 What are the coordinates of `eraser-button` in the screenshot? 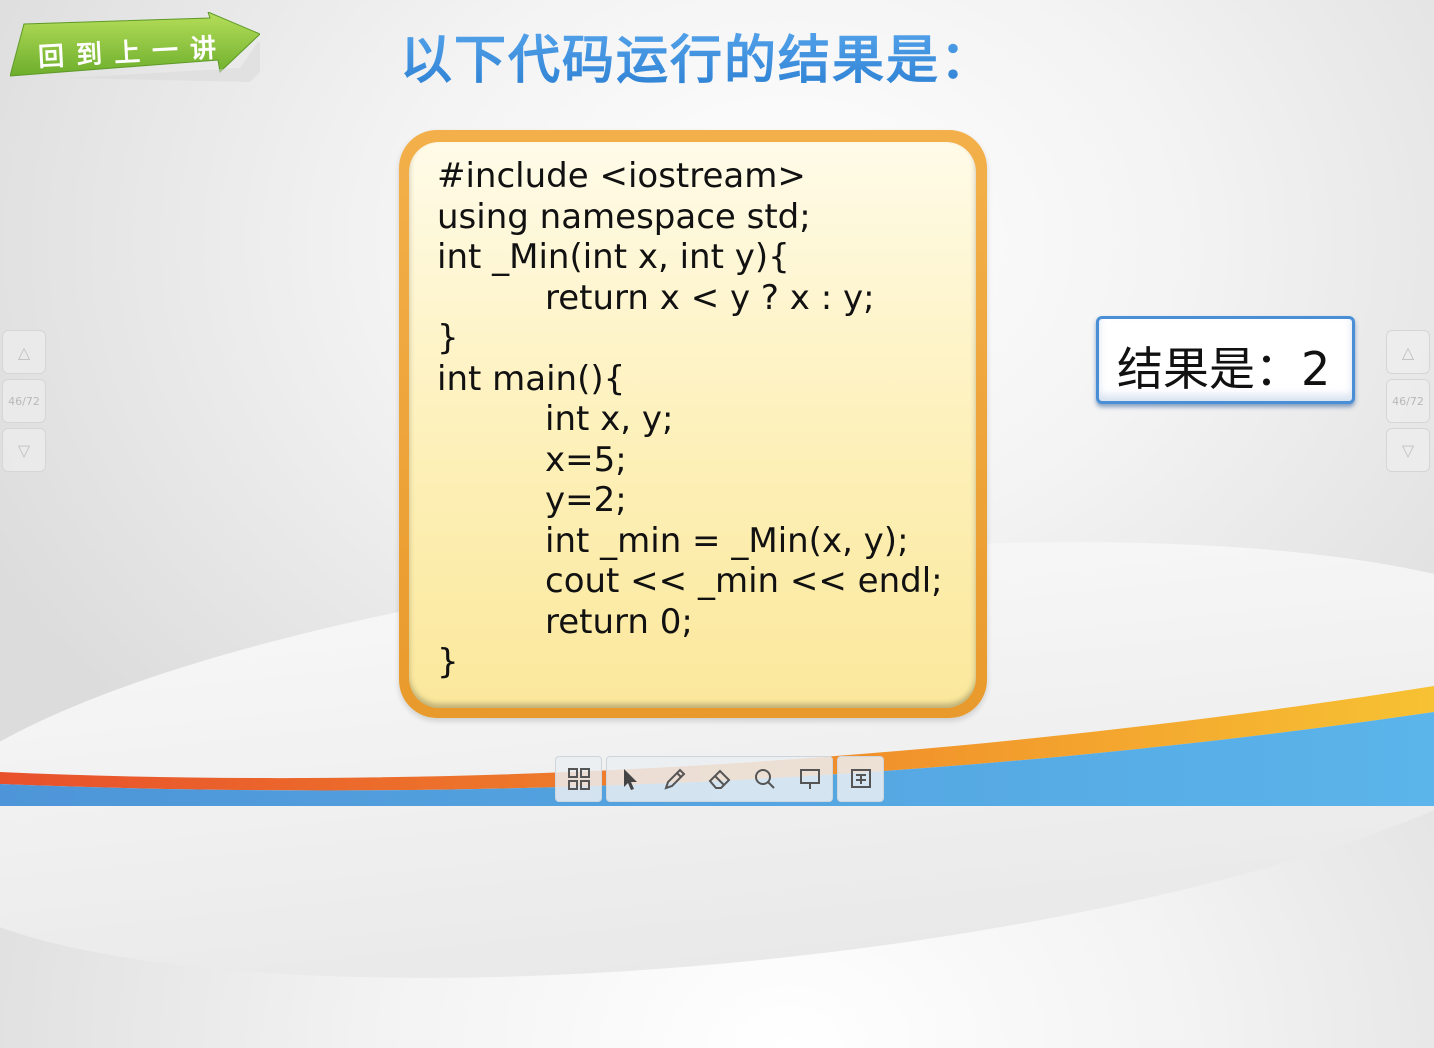 It's located at (719, 779).